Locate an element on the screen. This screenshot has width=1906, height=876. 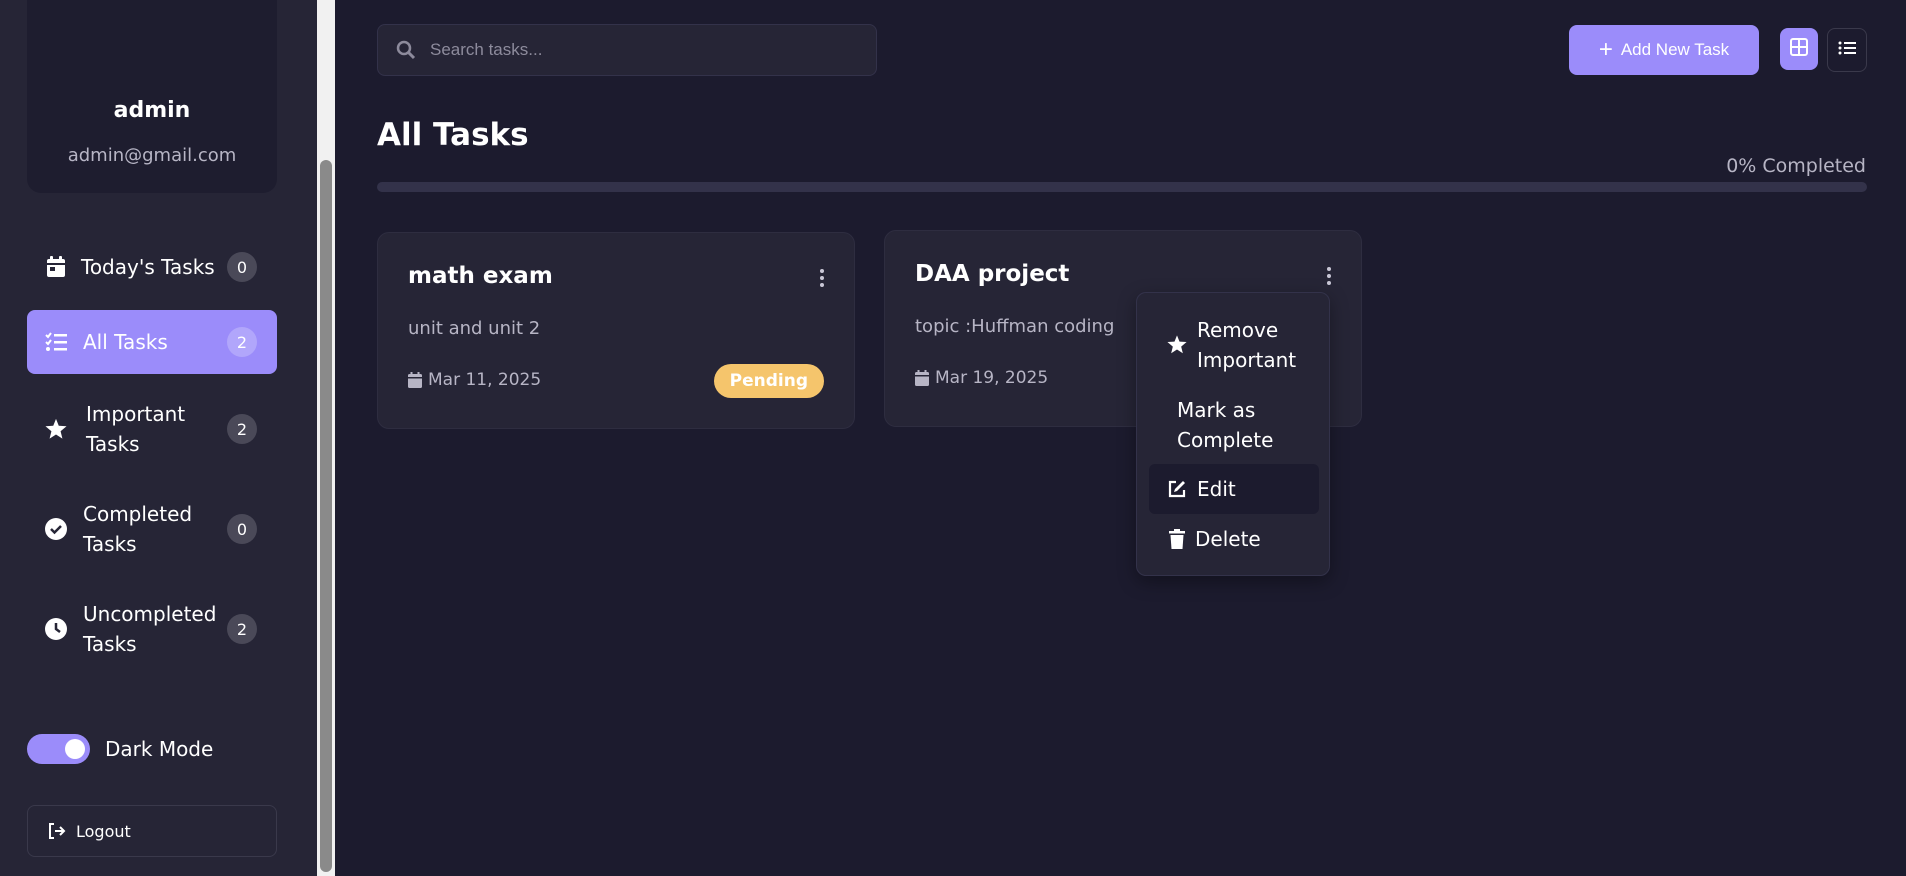
plus-icon: + is located at coordinates (1605, 49).